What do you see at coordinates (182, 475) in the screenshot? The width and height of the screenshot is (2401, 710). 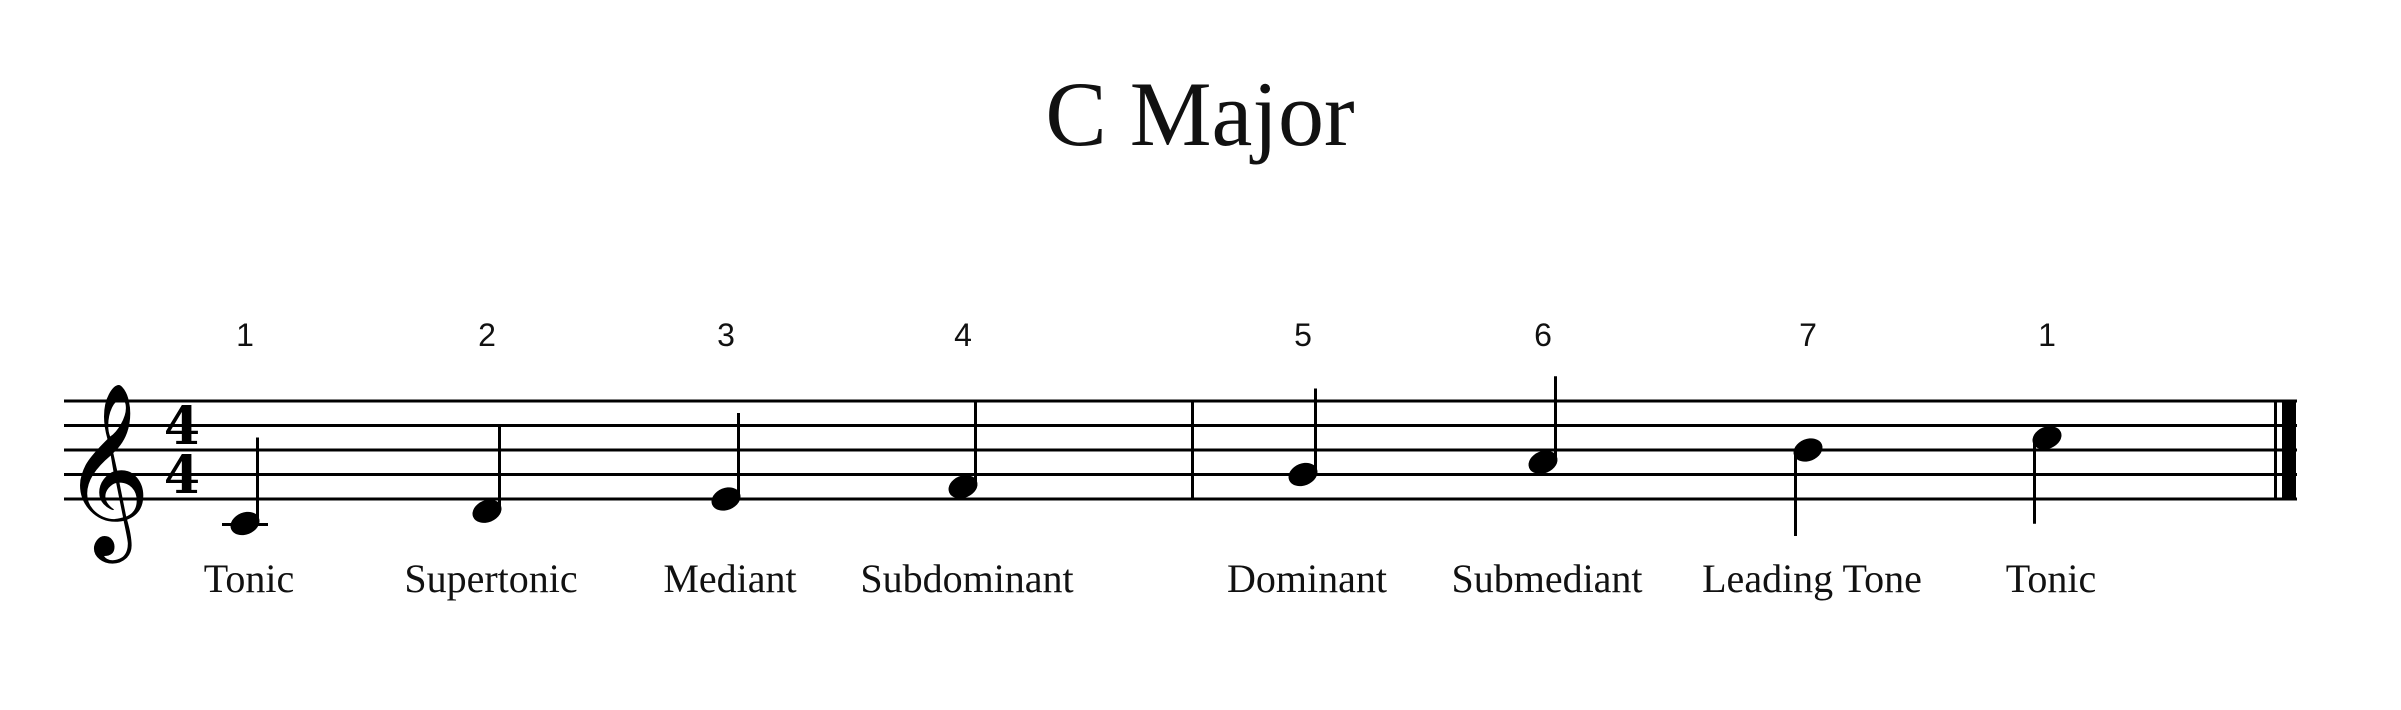 I see `time-signature-bottom: 4` at bounding box center [182, 475].